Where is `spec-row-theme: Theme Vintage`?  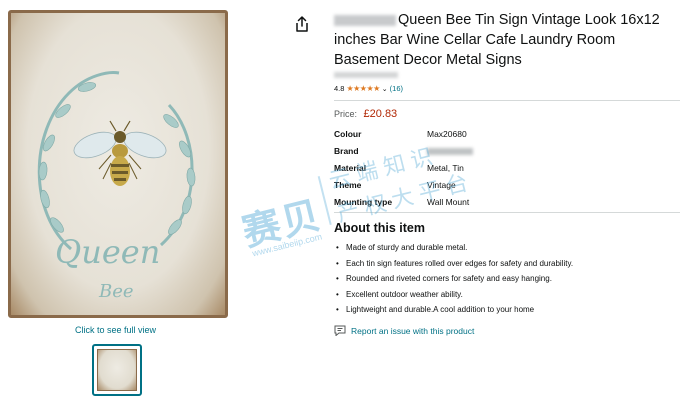
spec-row-theme: Theme Vintage is located at coordinates (395, 185).